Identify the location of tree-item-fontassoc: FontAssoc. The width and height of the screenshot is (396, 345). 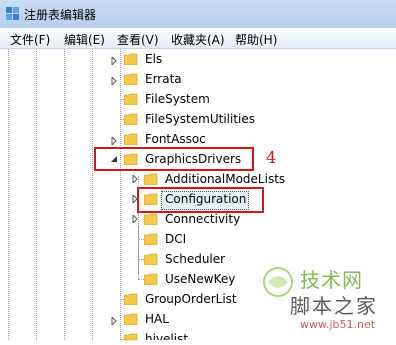
(175, 139).